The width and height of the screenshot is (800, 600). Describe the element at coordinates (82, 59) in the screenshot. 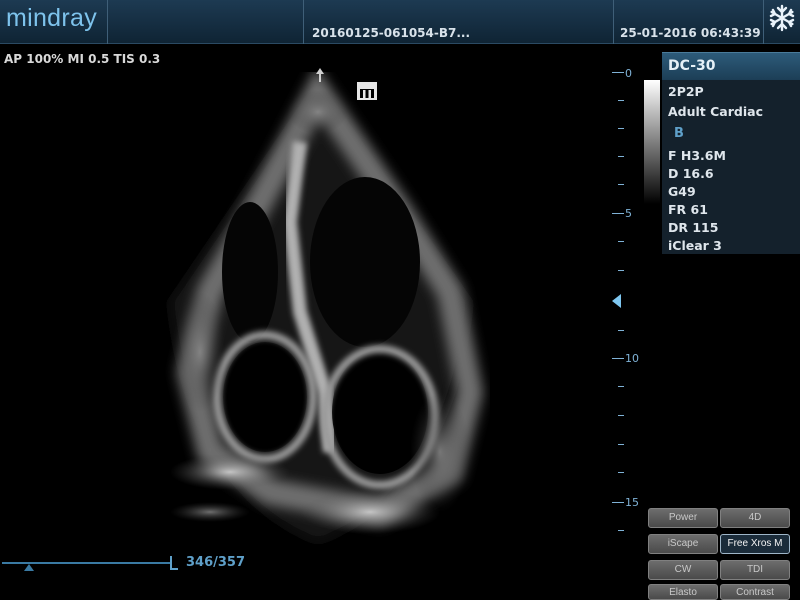

I see `acoustic-output-readout: AP 100% MI 0.5 TIS 0.3` at that location.